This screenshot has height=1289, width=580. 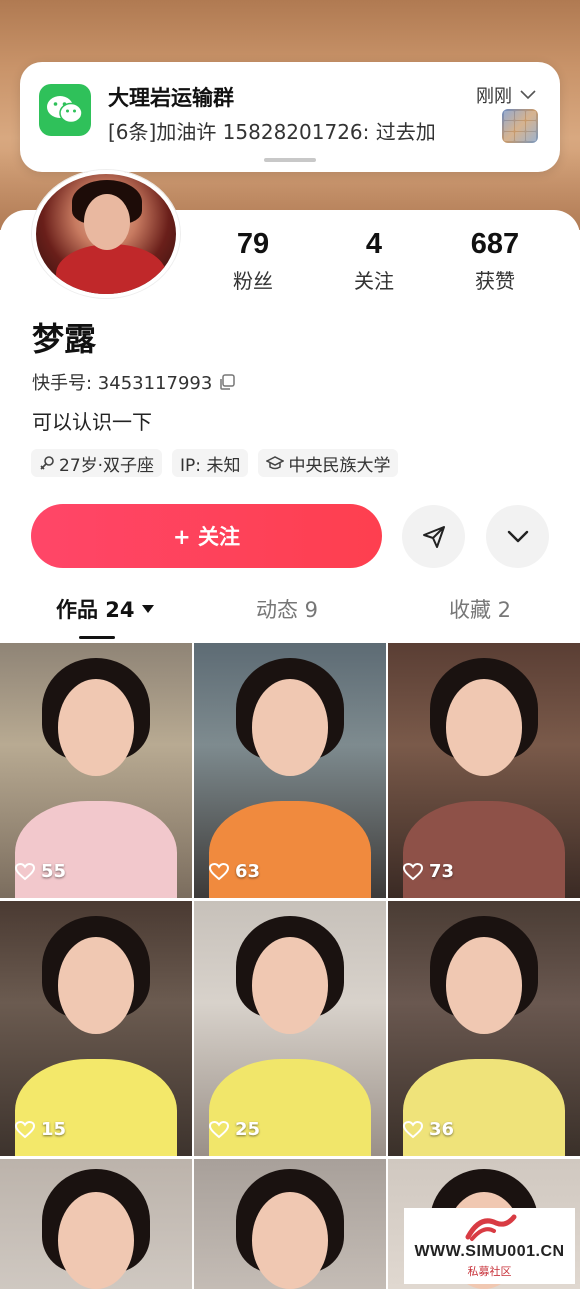 What do you see at coordinates (234, 1129) in the screenshot?
I see `post-likes: 25` at bounding box center [234, 1129].